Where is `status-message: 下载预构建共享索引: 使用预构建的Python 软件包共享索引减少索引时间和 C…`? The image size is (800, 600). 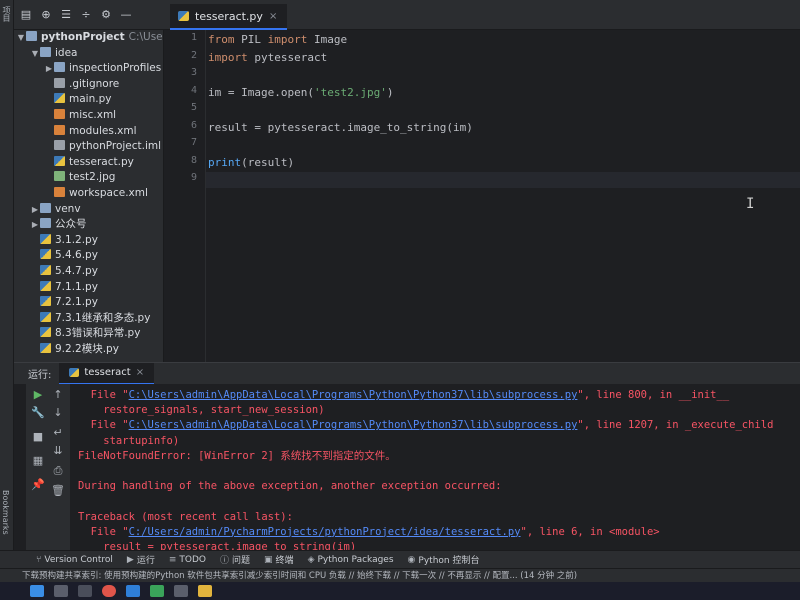
status-message: 下载预构建共享索引: 使用预构建的Python 软件包共享索引减少索引时间和 C… is located at coordinates (299, 576).